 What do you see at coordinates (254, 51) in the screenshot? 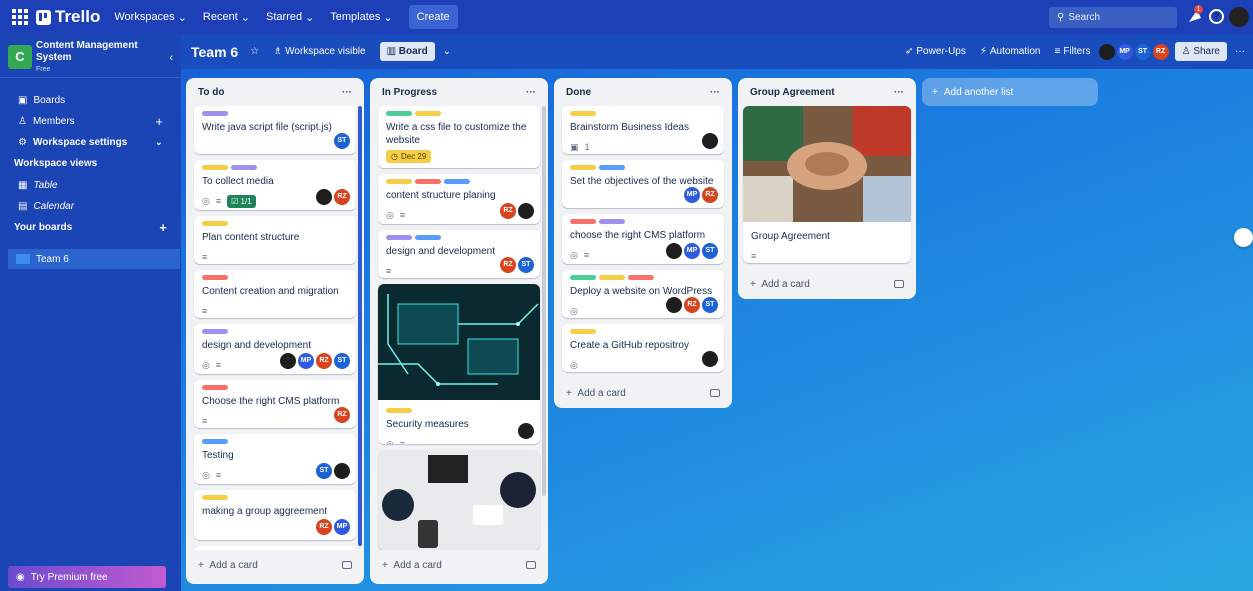
I see `star-icon: ☆` at bounding box center [254, 51].